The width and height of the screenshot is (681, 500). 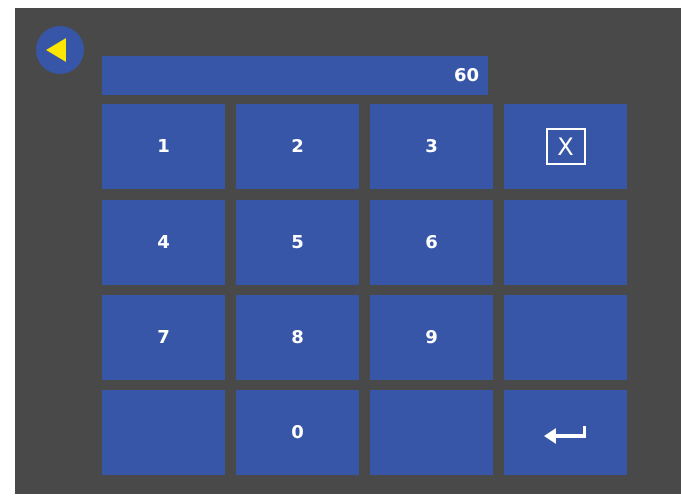 I want to click on blank-key-right-row3, so click(x=565, y=337).